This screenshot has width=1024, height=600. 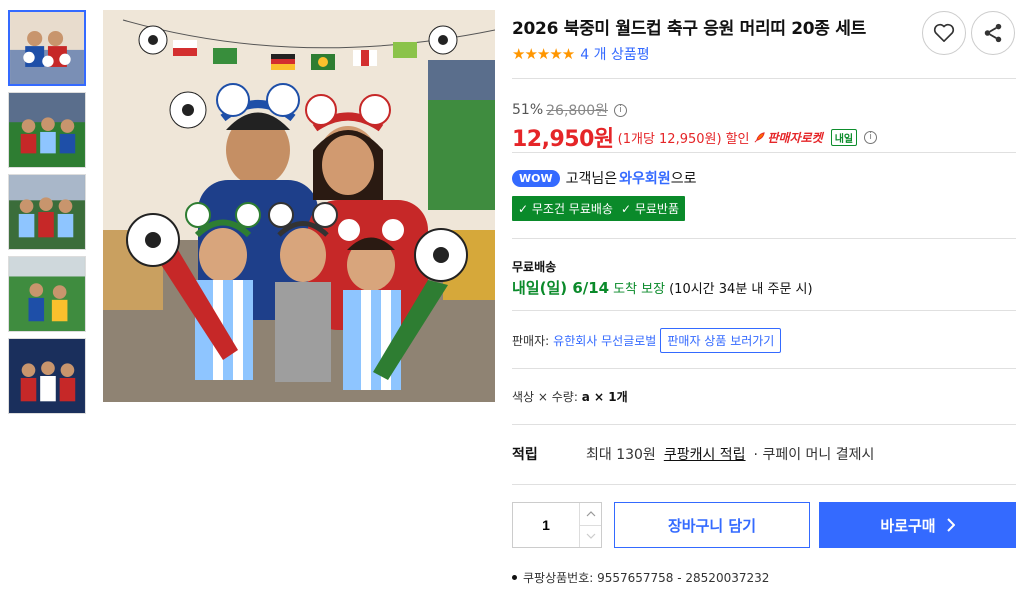 I want to click on thumbnail-list, so click(x=47, y=215).